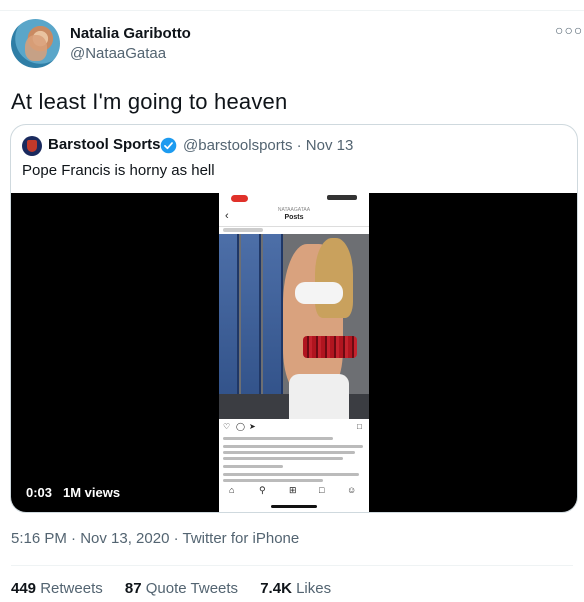  What do you see at coordinates (276, 588) in the screenshot?
I see `likes-count: 7.4K` at bounding box center [276, 588].